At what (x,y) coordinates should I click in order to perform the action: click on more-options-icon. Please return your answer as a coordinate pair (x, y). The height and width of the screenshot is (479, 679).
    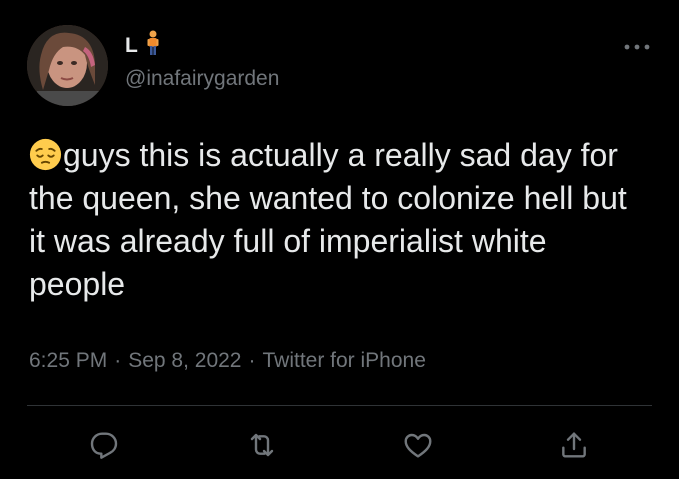
    Looking at the image, I should click on (637, 46).